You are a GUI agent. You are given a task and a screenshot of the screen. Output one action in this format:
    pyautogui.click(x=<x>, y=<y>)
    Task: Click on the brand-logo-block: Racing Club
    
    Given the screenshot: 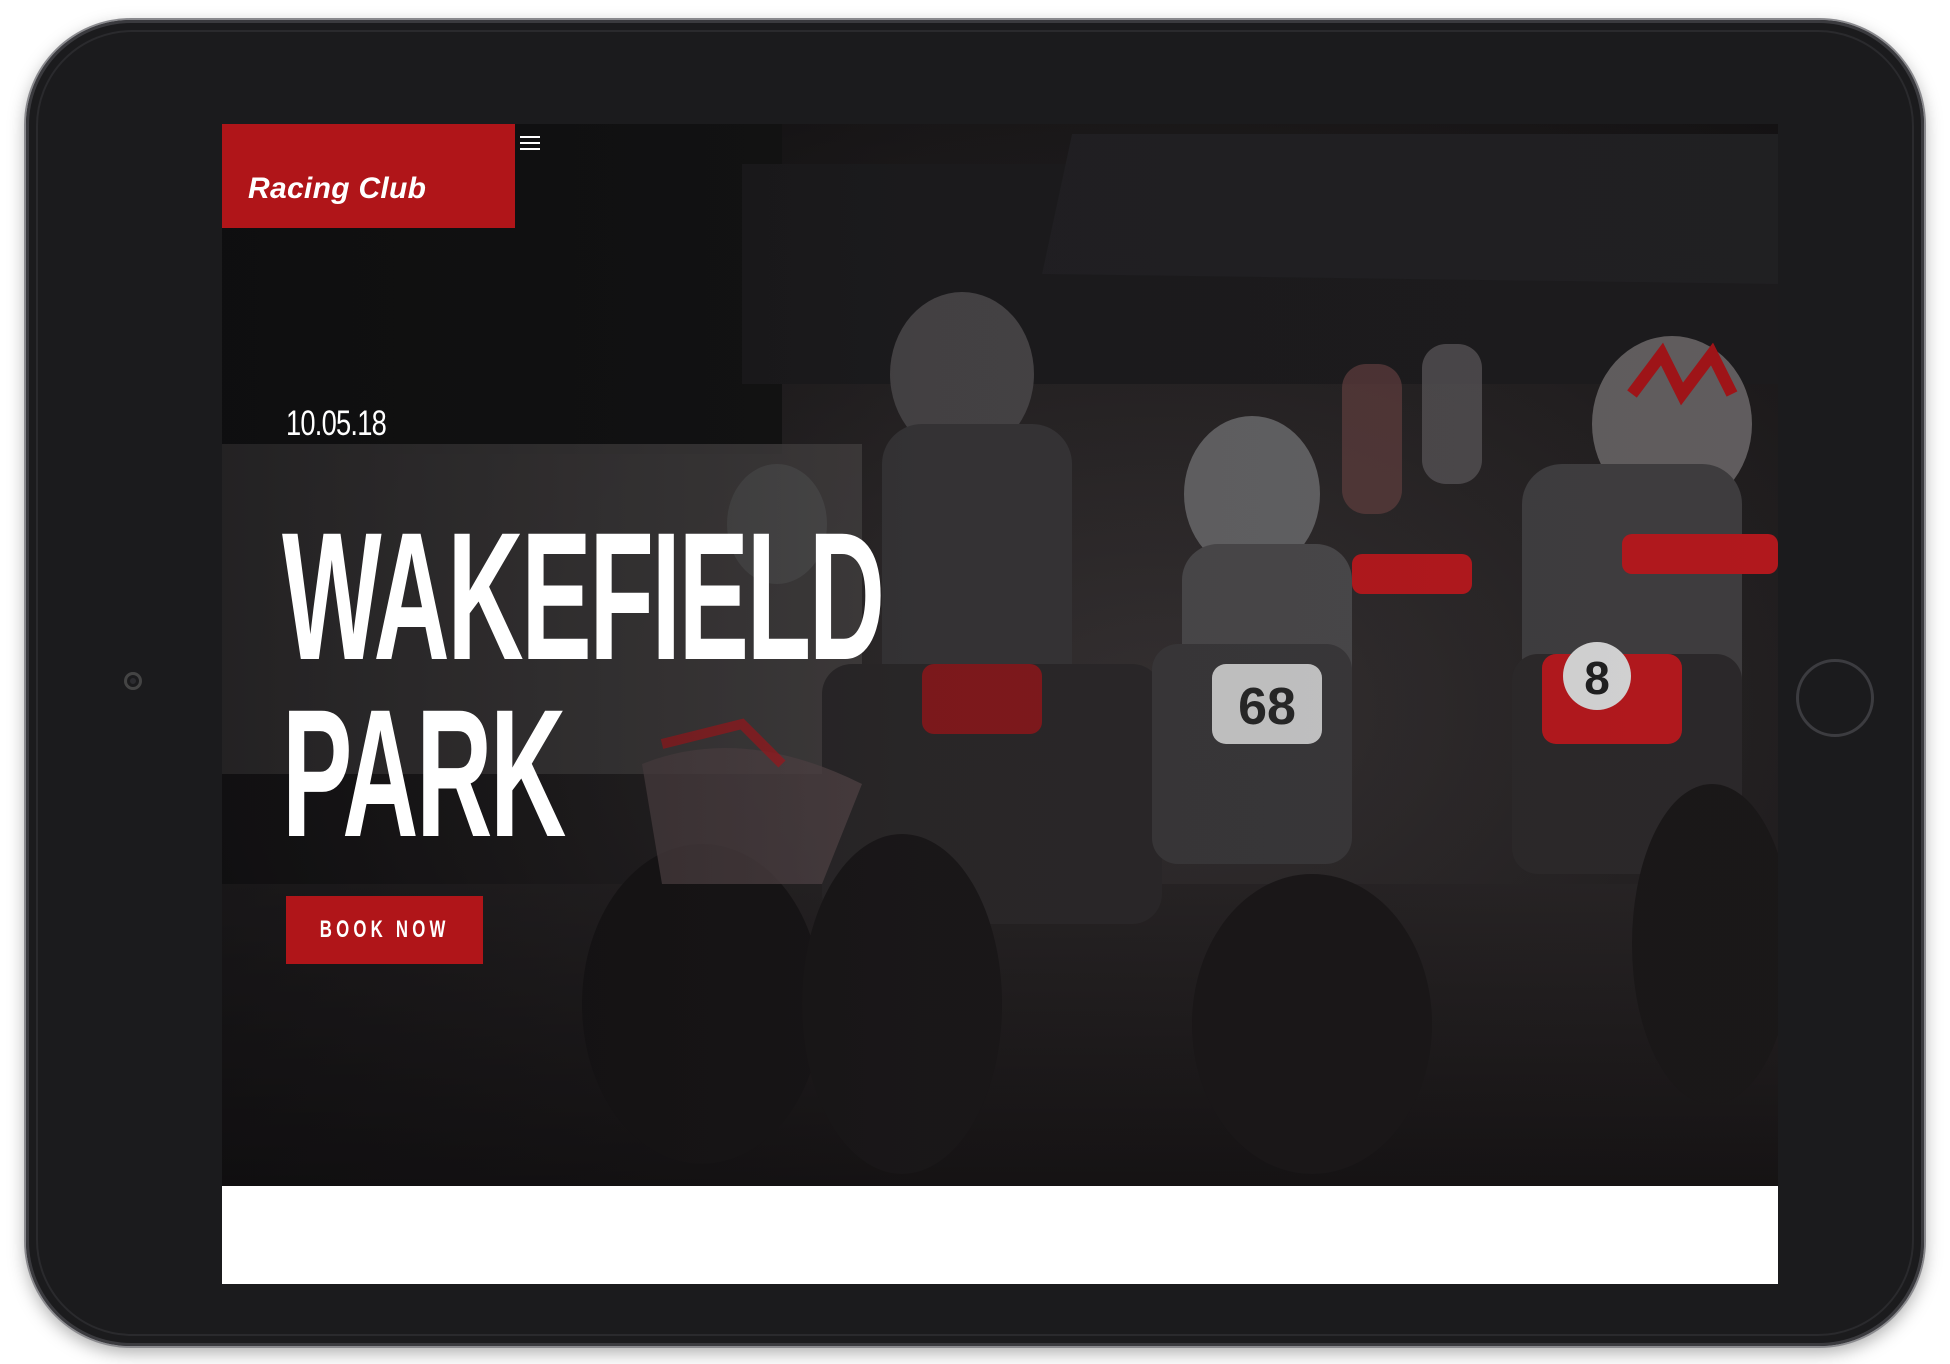 What is the action you would take?
    pyautogui.click(x=368, y=176)
    